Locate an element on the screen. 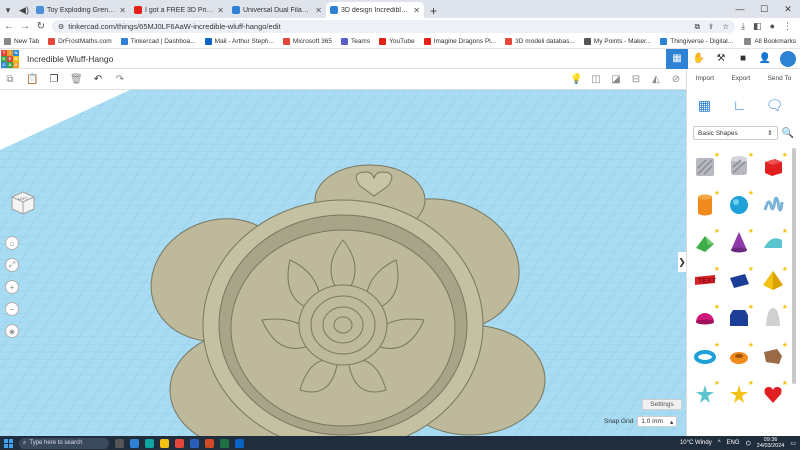  open-in-app-icon: ⧉ is located at coordinates (697, 27).